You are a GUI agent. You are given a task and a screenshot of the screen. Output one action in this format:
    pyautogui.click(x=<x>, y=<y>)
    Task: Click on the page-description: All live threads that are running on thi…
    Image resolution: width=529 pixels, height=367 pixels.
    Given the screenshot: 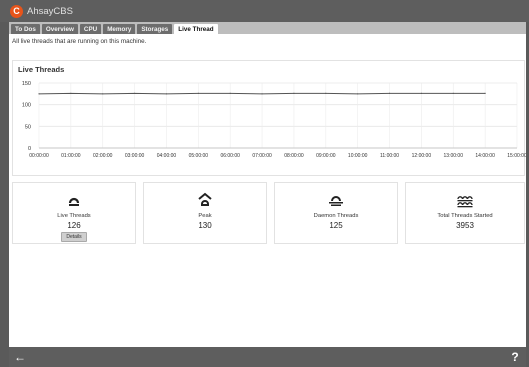 What is the action you would take?
    pyautogui.click(x=79, y=41)
    